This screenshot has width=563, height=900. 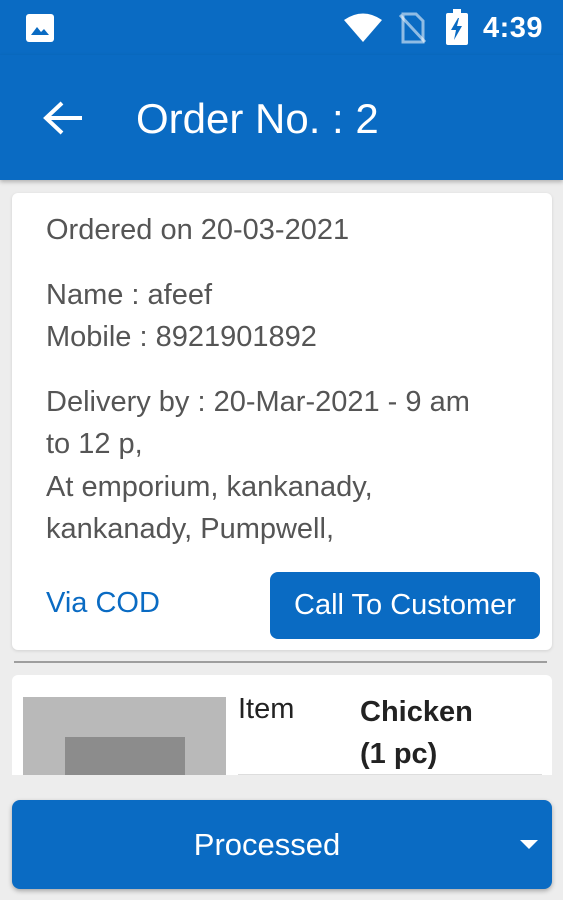 What do you see at coordinates (258, 402) in the screenshot?
I see `delivery-date-text: Delivery by : 20-Mar-2021 - 9 am` at bounding box center [258, 402].